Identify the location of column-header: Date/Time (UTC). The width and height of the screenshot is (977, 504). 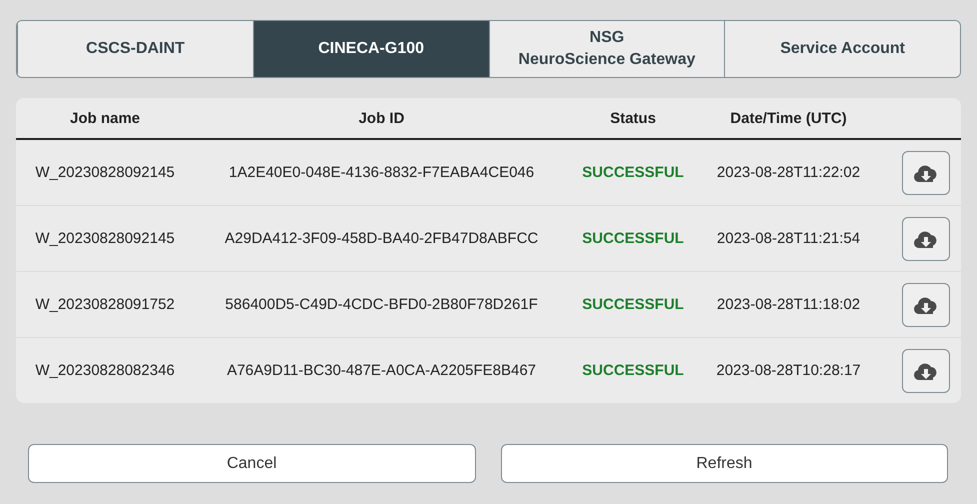
(788, 118).